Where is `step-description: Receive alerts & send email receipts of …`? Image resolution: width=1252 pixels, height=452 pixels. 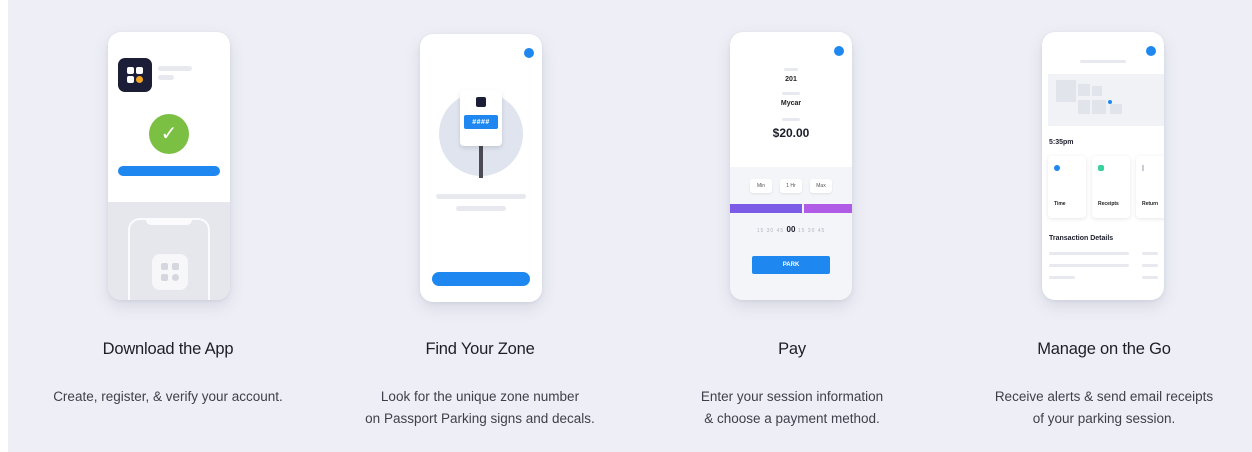
step-description: Receive alerts & send email receipts of … is located at coordinates (1103, 408).